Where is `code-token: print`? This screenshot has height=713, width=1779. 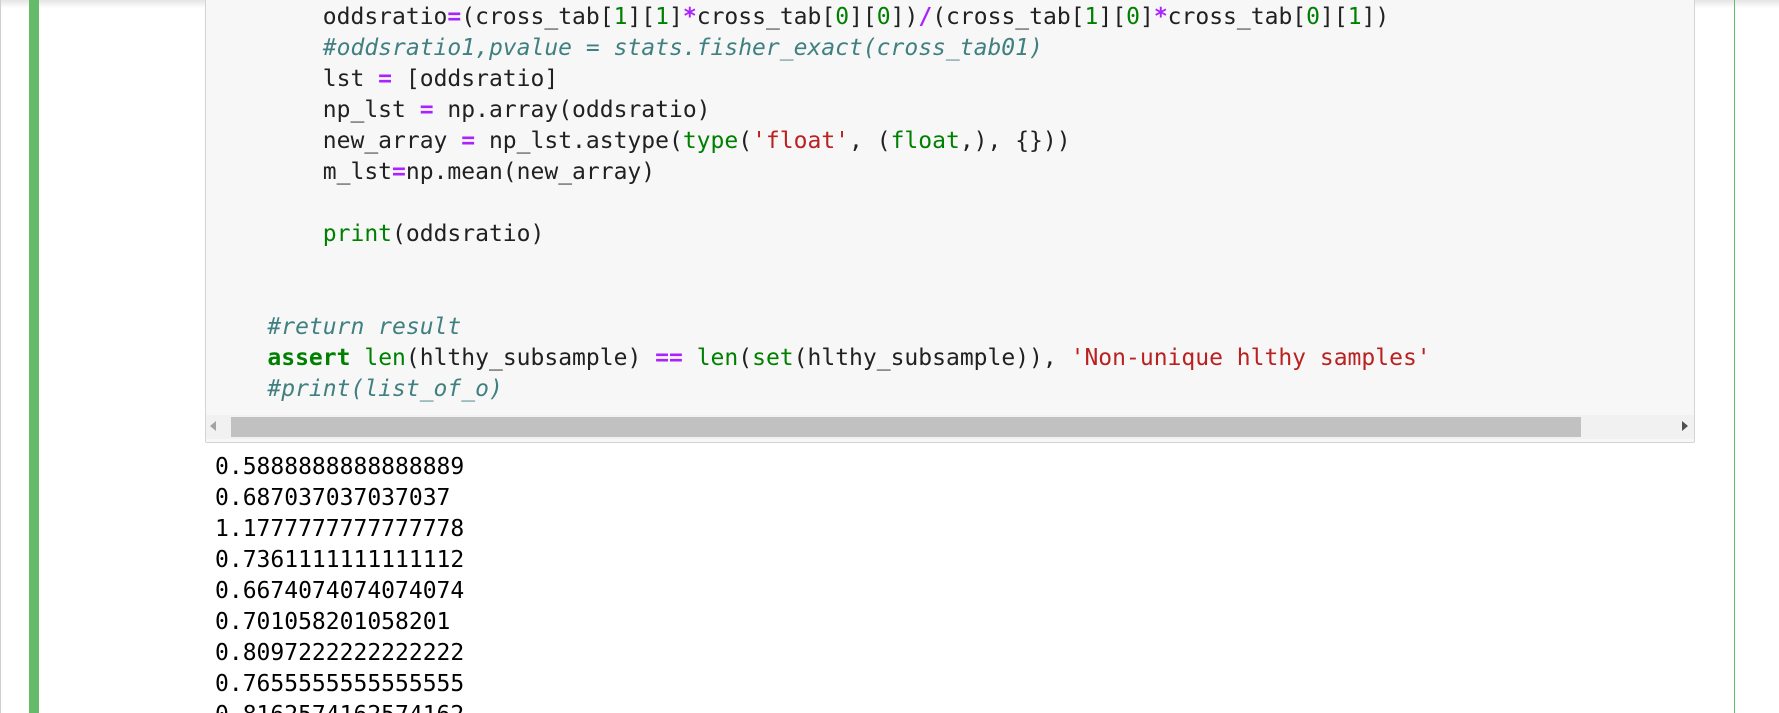
code-token: print is located at coordinates (357, 234).